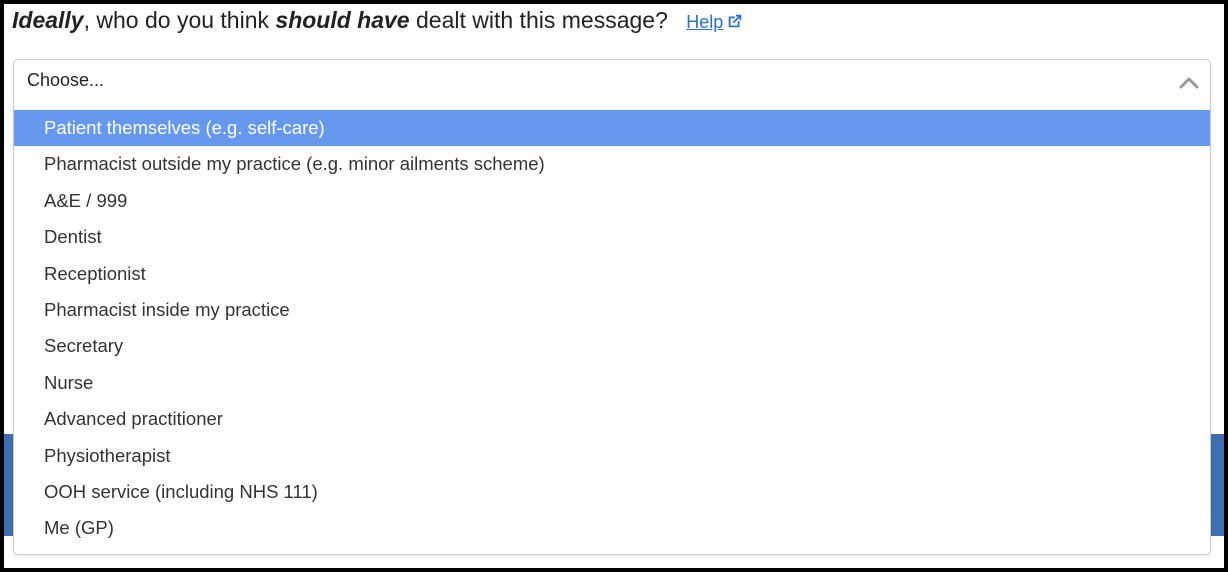  What do you see at coordinates (612, 528) in the screenshot?
I see `select-option: Me (GP)` at bounding box center [612, 528].